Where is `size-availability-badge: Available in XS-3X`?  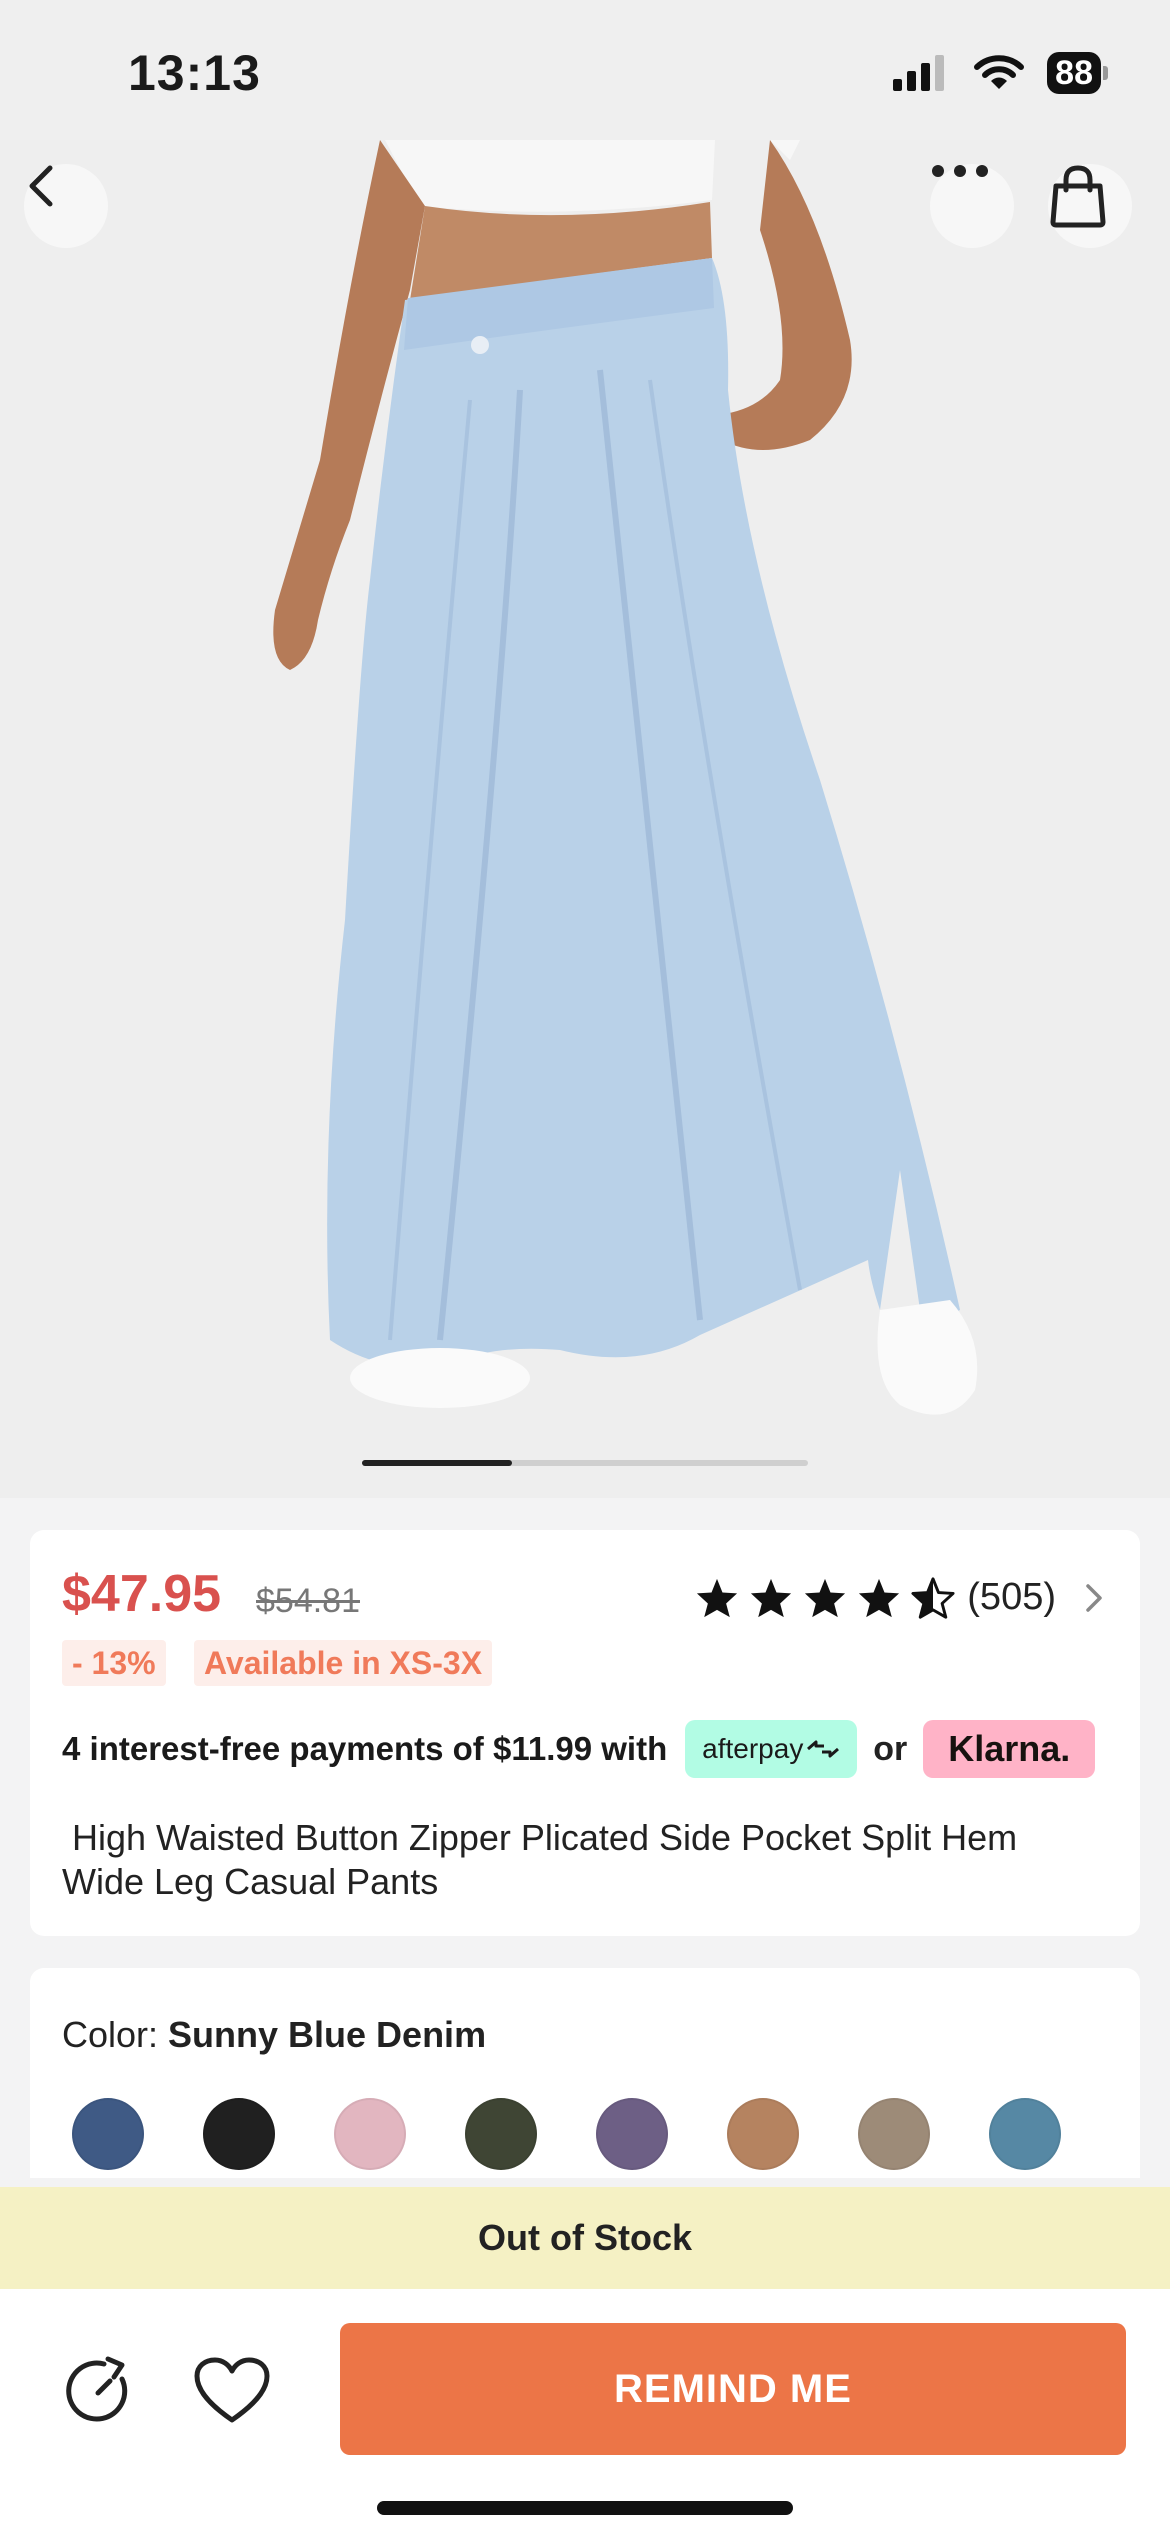
size-availability-badge: Available in XS-3X is located at coordinates (343, 1663).